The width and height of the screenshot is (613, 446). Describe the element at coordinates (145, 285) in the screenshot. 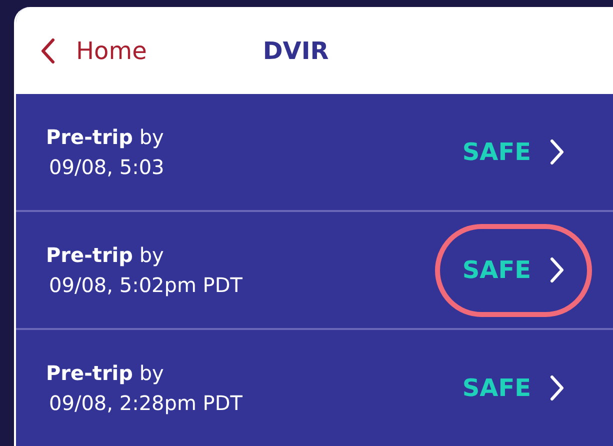

I see `report-time: 09/08, 5:02pm PDT` at that location.